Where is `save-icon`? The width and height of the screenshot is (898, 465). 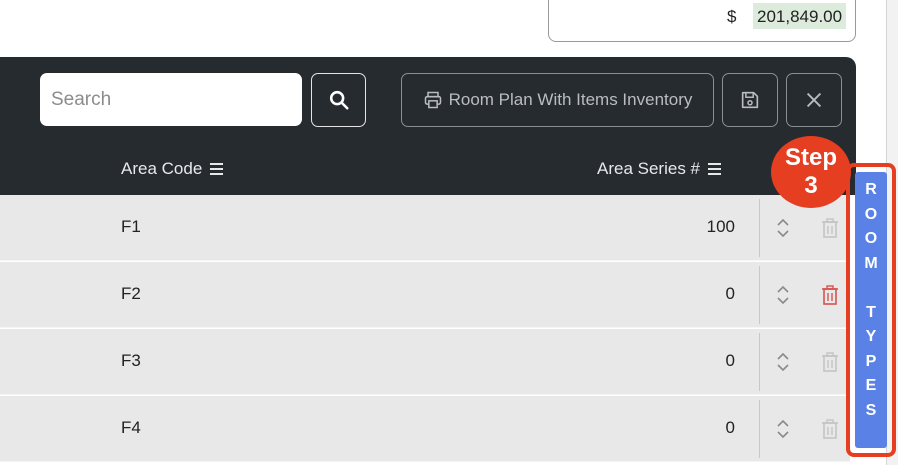
save-icon is located at coordinates (750, 100).